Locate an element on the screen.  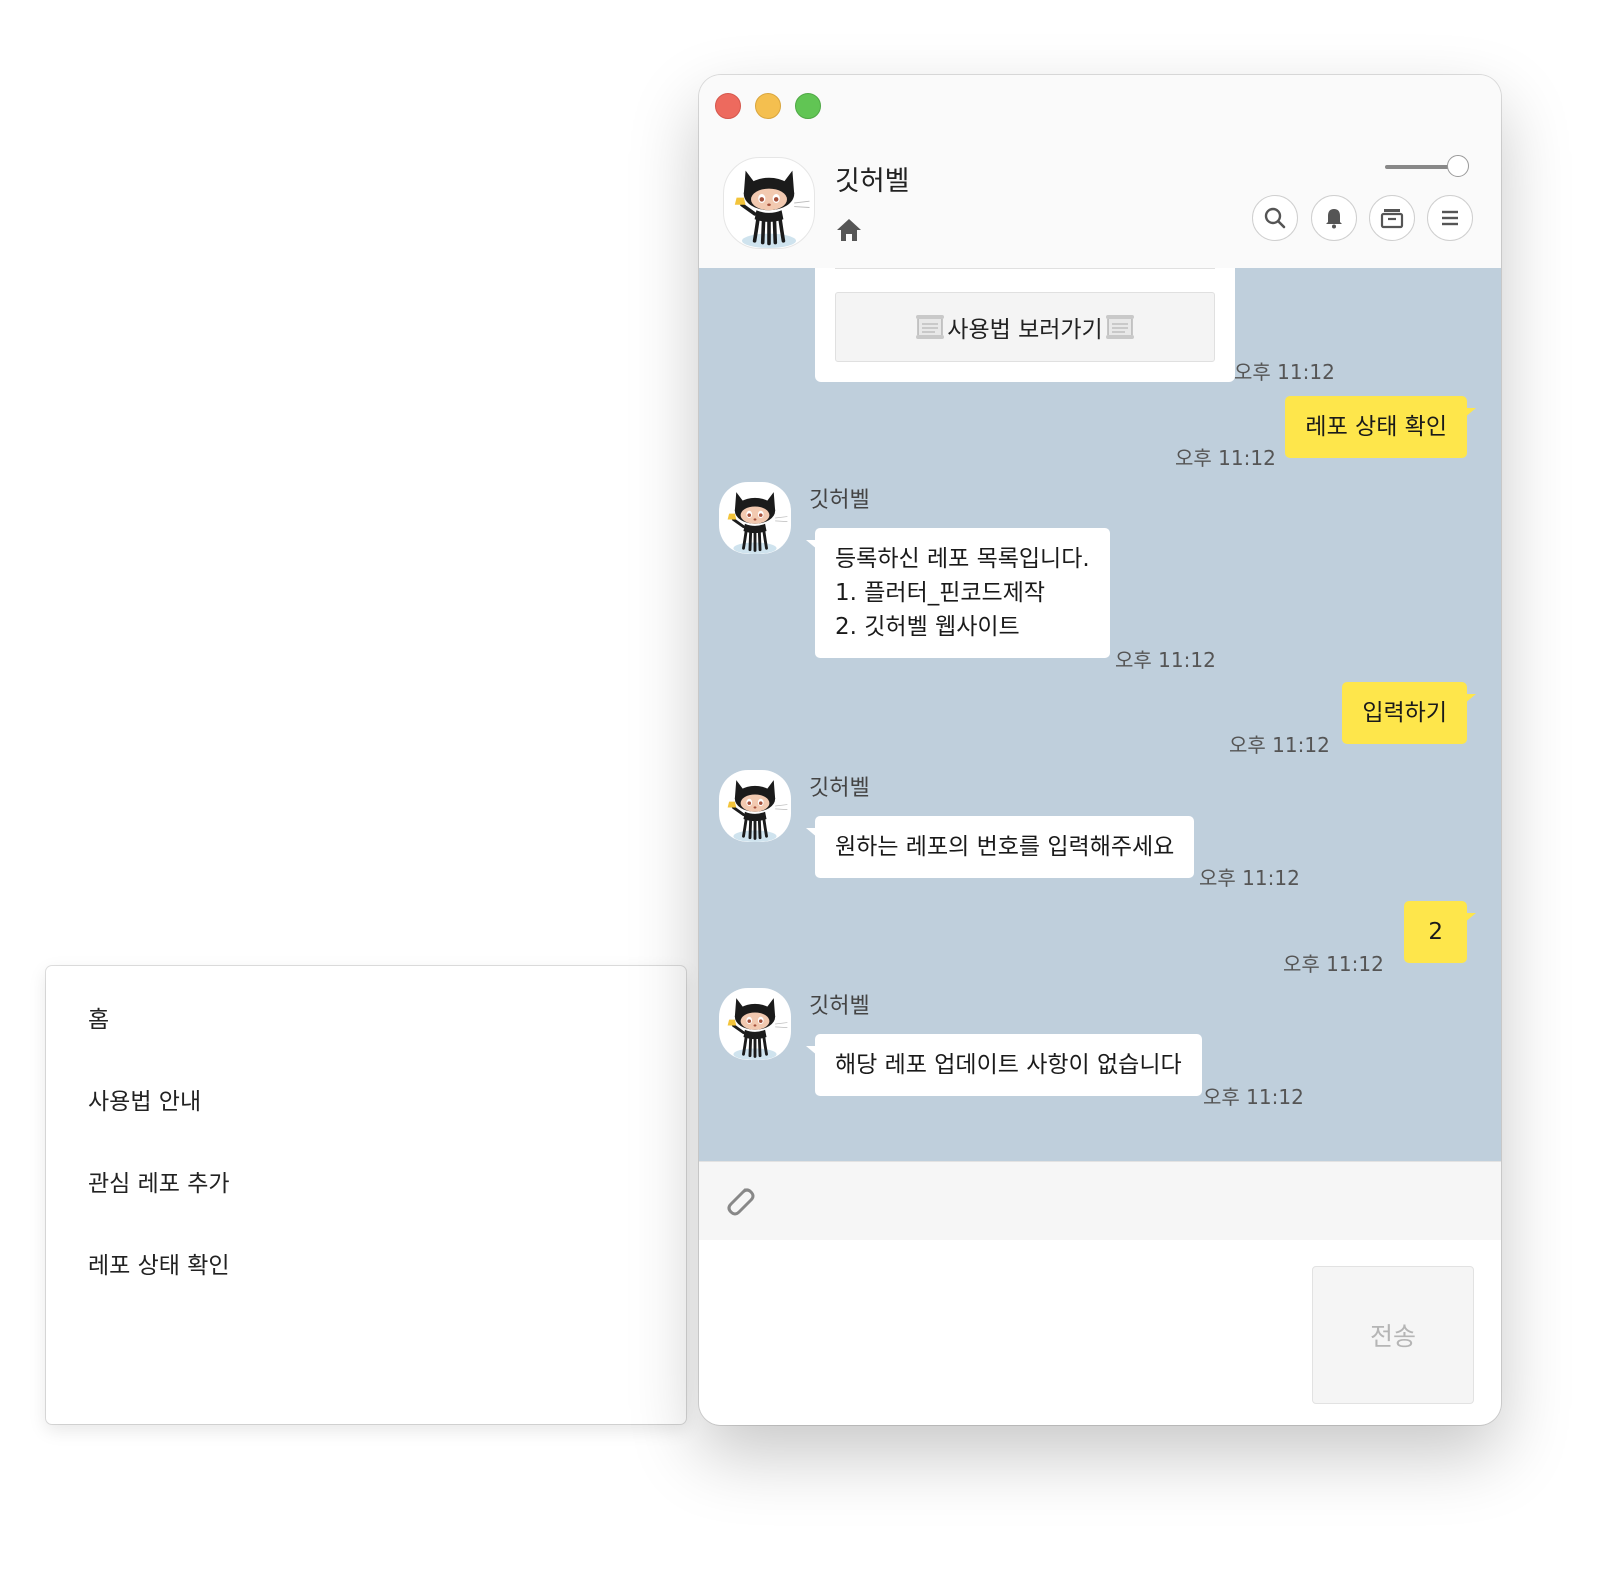
message-line: 등록하신 레포 목록입니다. is located at coordinates (962, 559).